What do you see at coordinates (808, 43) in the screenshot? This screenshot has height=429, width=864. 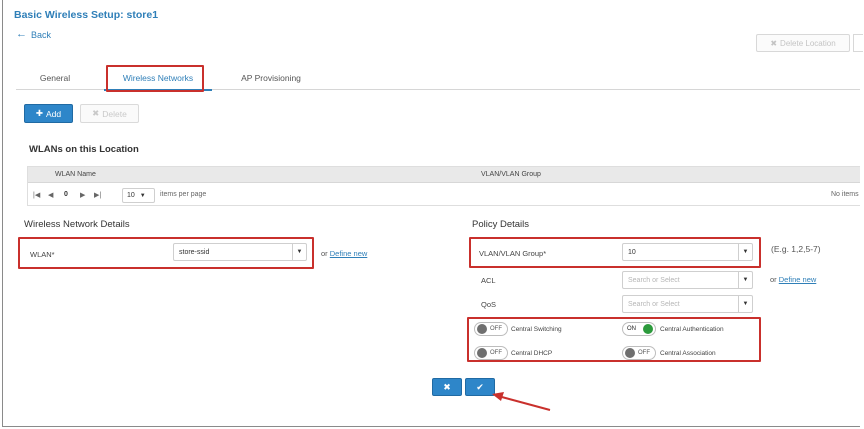 I see `delete-location-label: Delete Location` at bounding box center [808, 43].